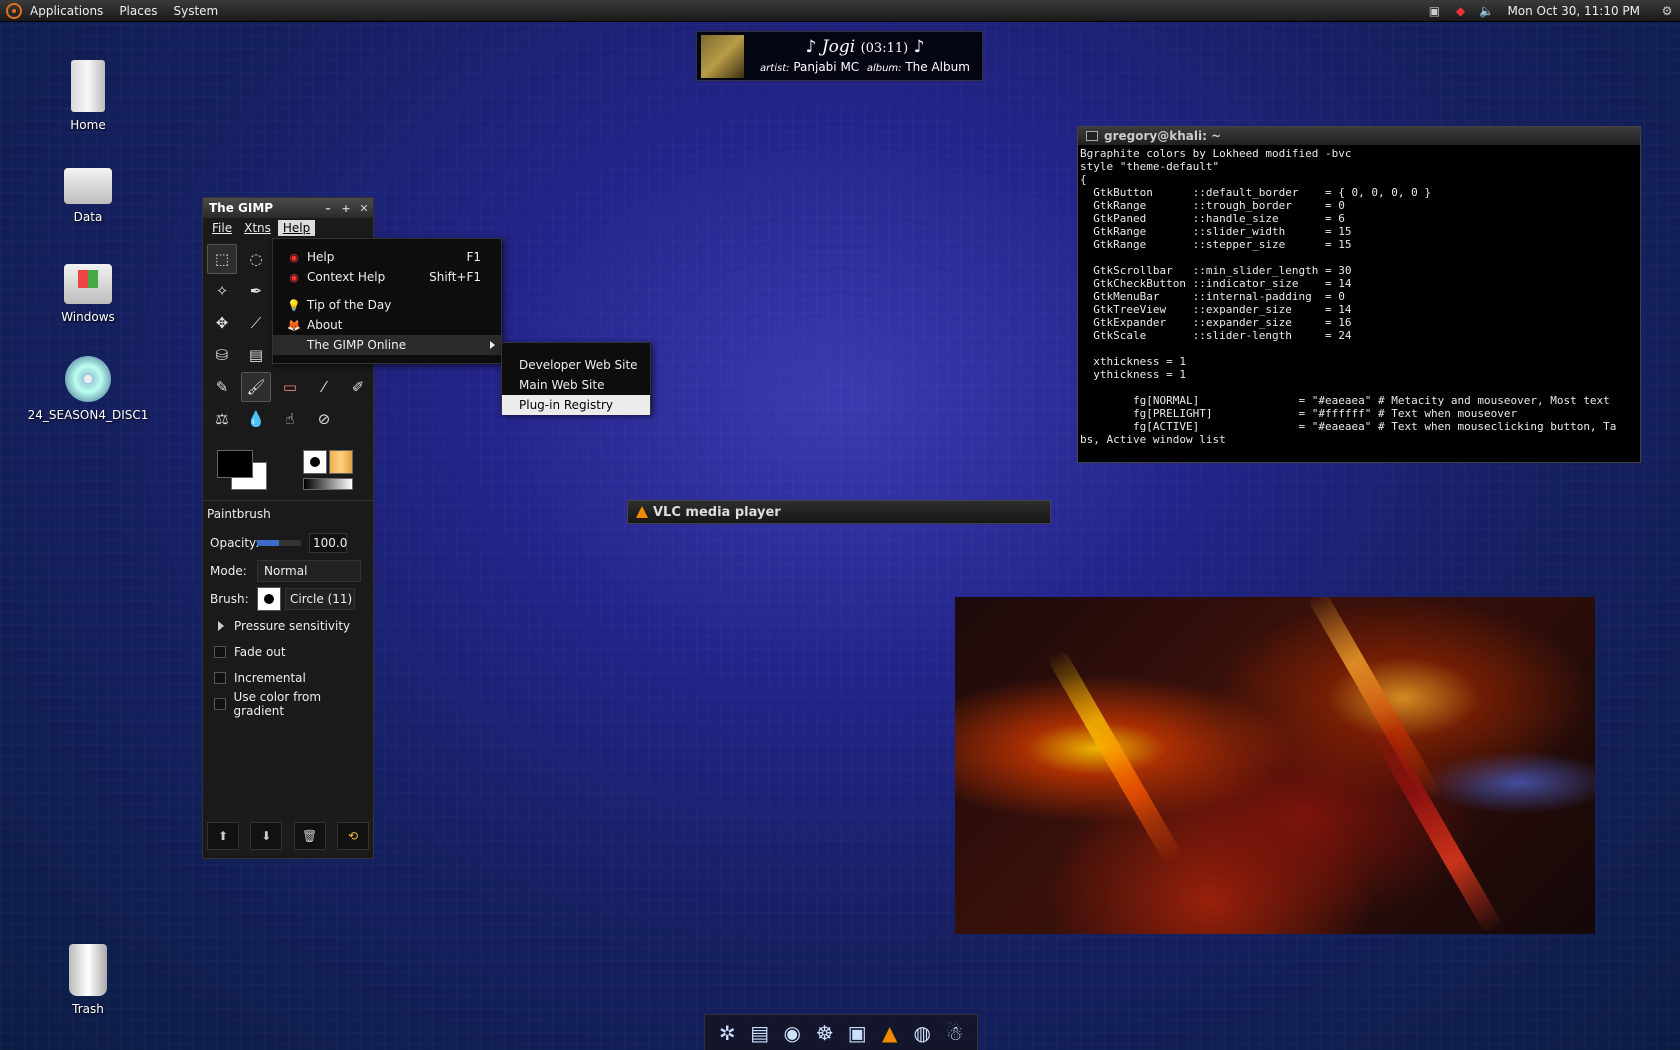  Describe the element at coordinates (937, 67) in the screenshot. I see `album-name: The Album` at that location.